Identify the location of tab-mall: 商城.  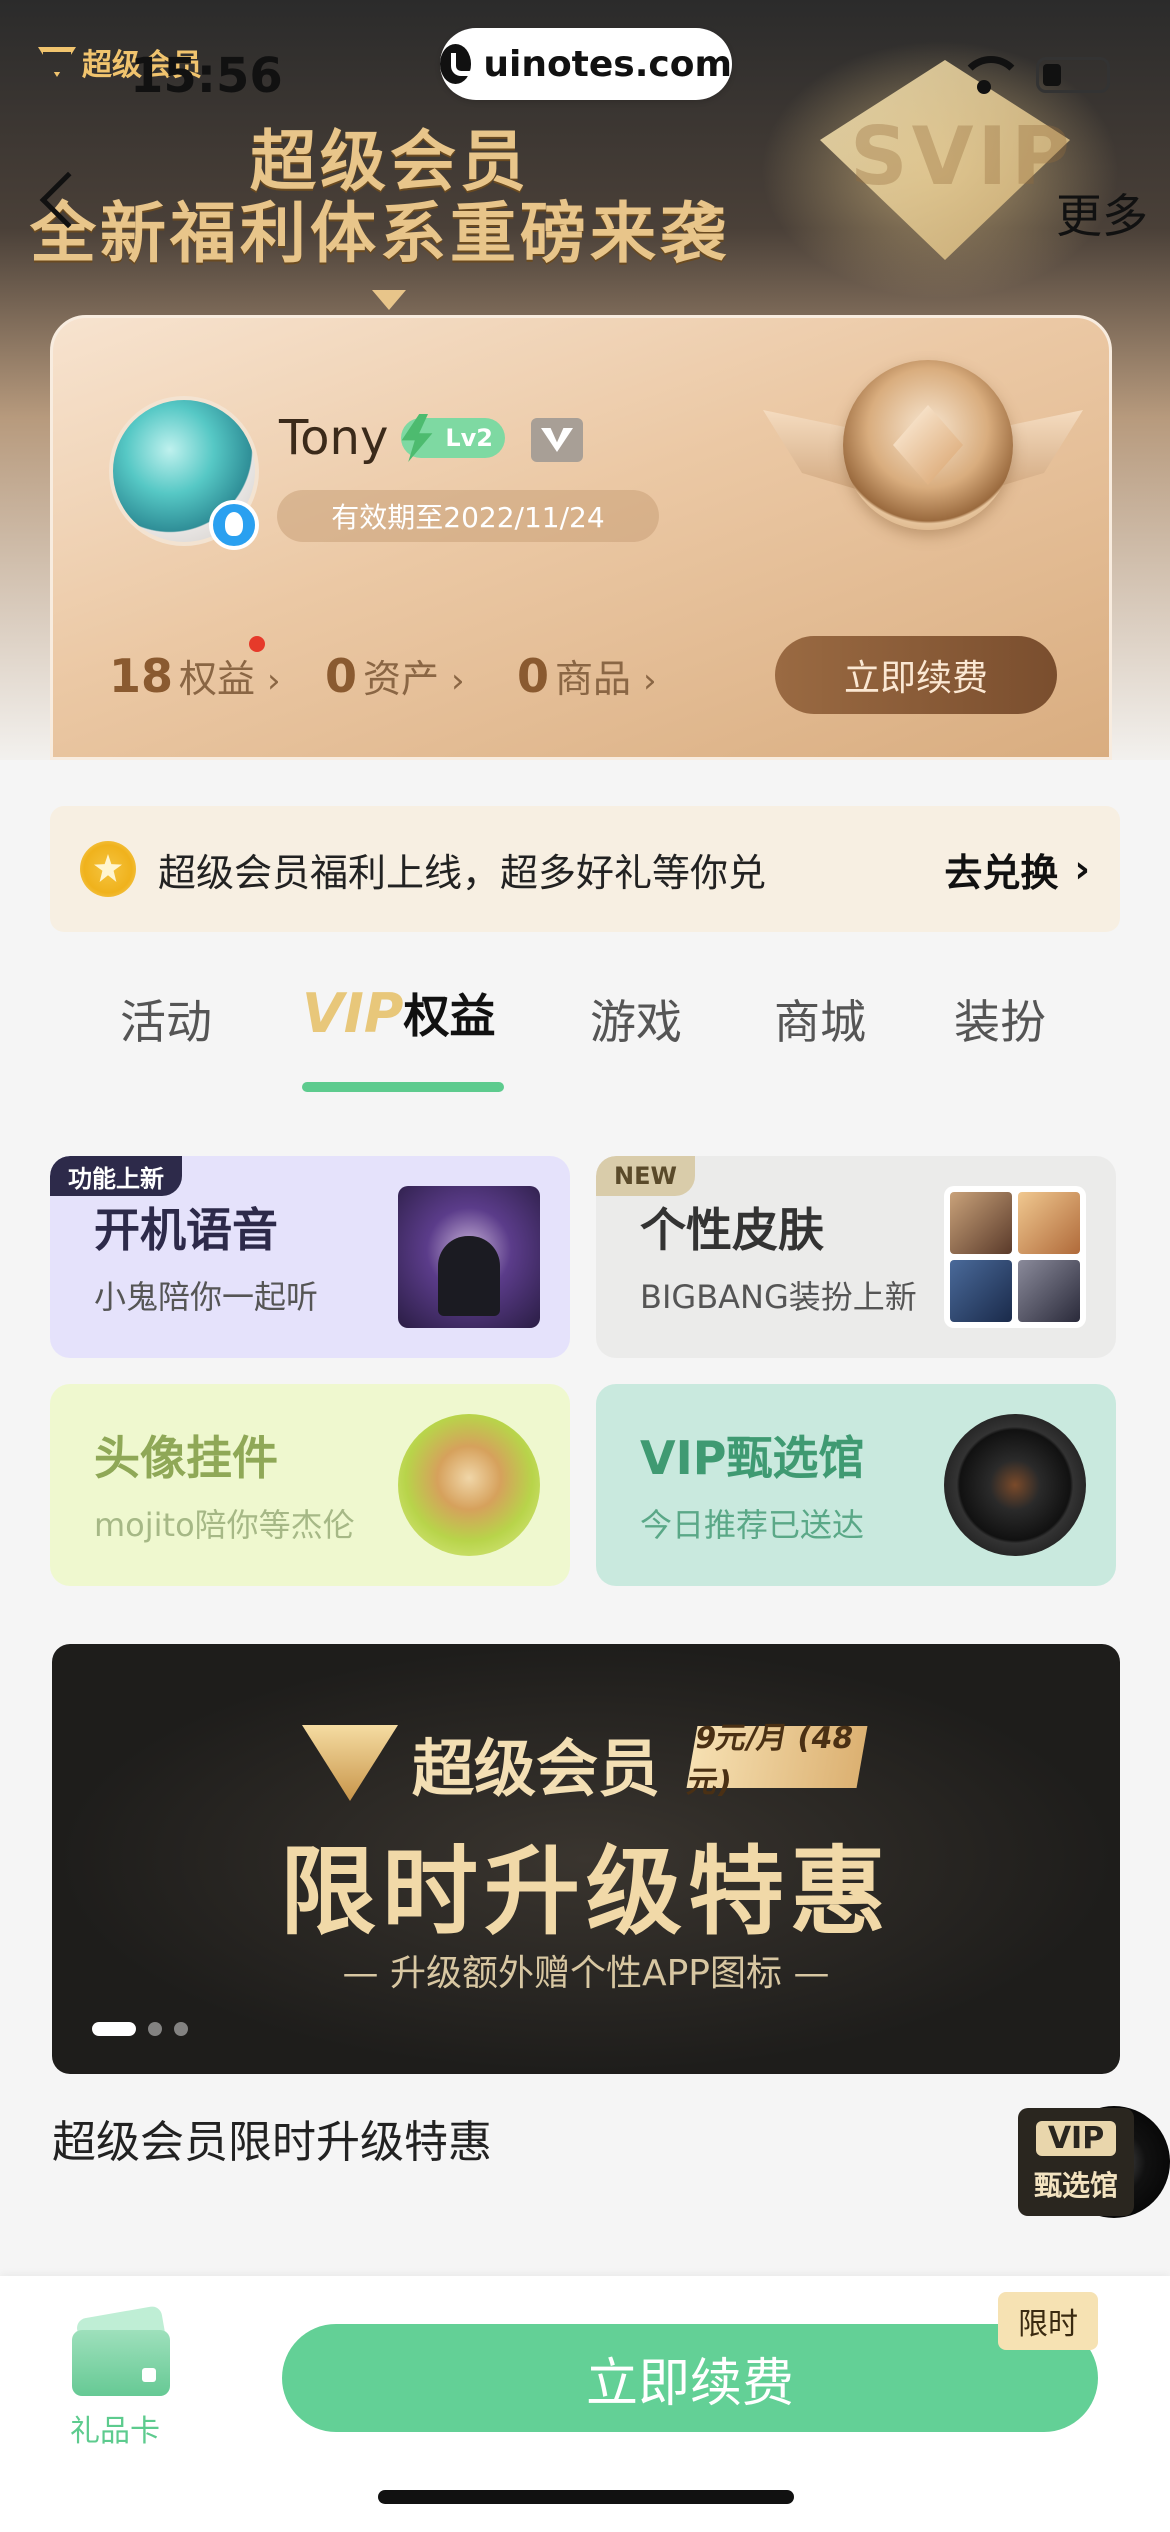
(820, 1019).